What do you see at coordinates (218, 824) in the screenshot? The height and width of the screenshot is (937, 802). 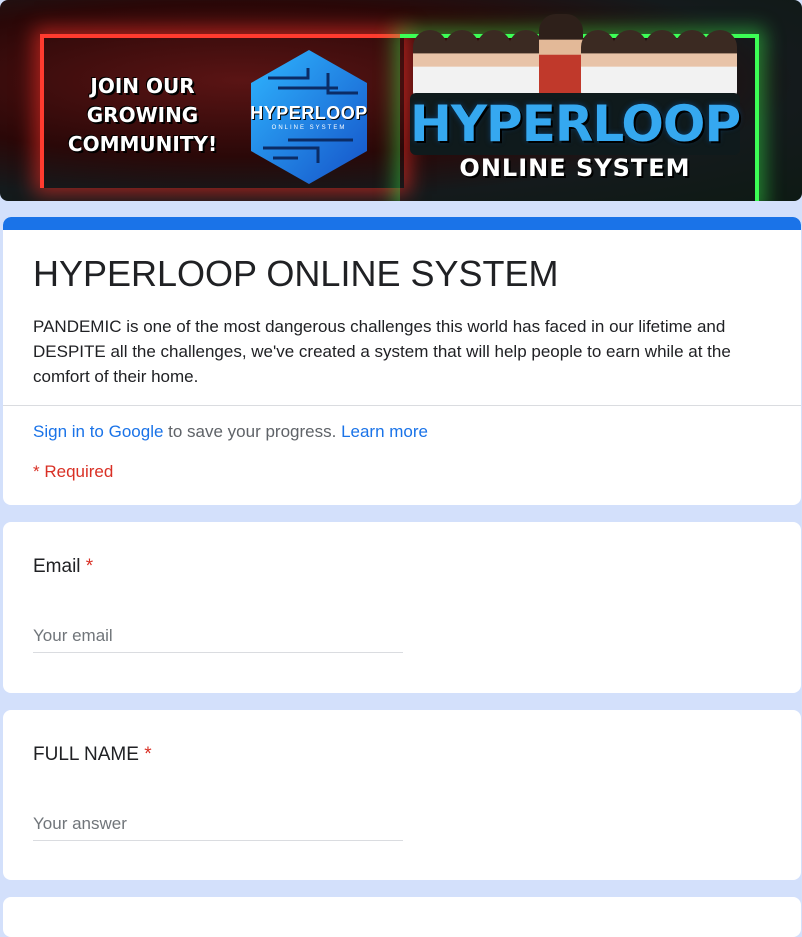 I see `full-name-input` at bounding box center [218, 824].